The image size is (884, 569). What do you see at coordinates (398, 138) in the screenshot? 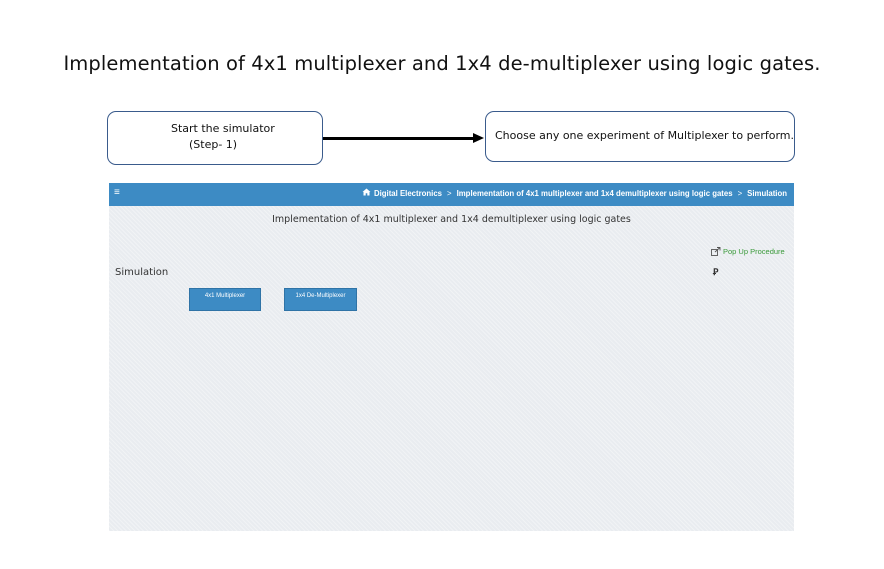
I see `callout-arrow-line` at bounding box center [398, 138].